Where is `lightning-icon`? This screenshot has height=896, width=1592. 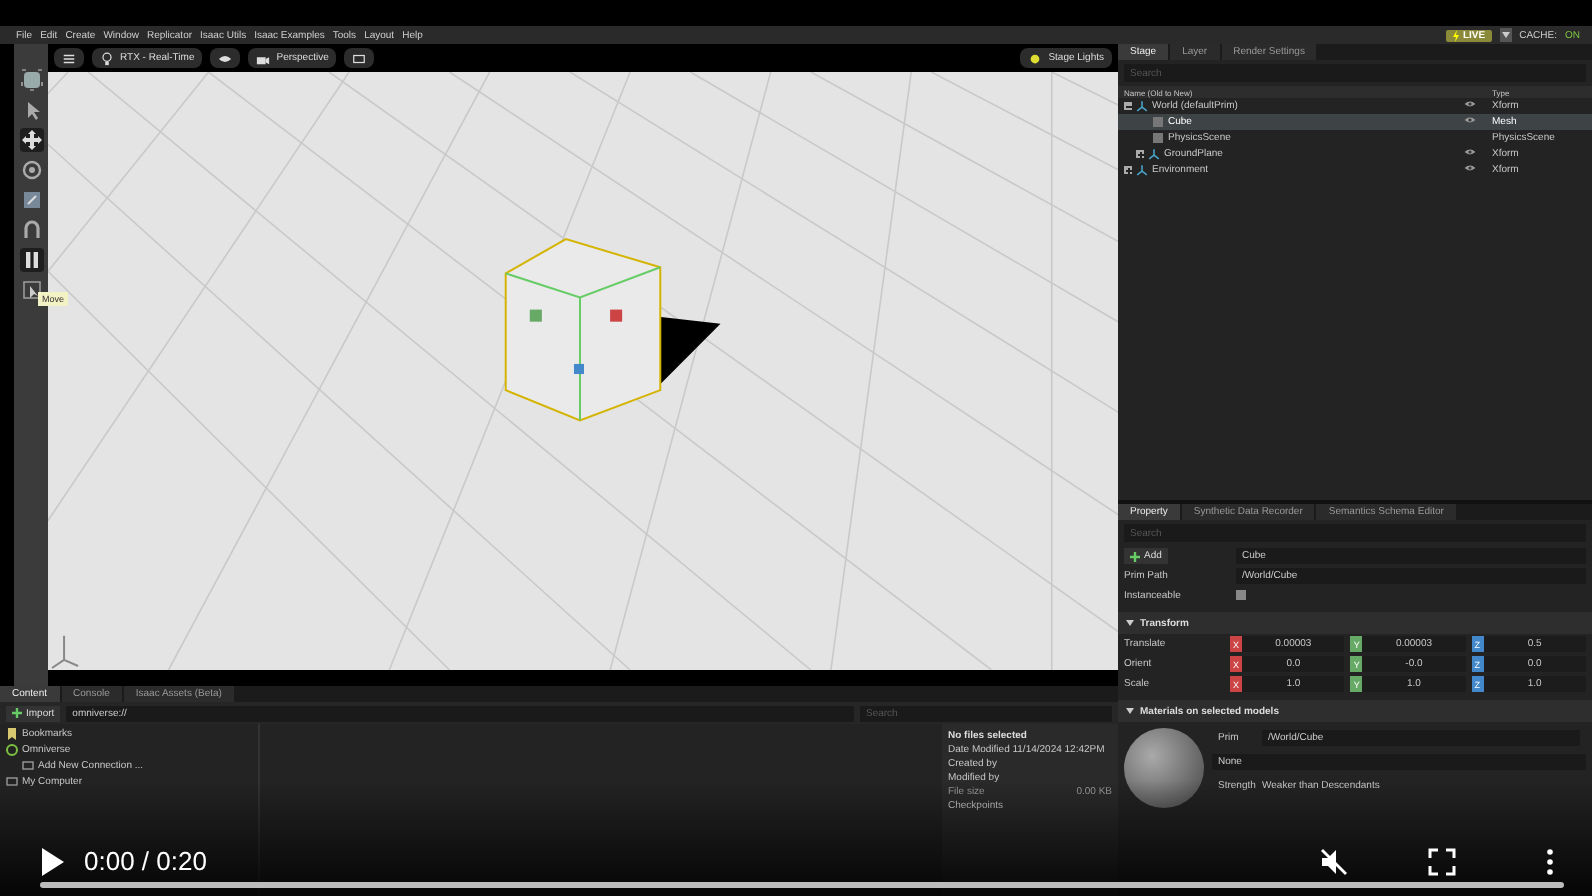
lightning-icon is located at coordinates (1456, 35).